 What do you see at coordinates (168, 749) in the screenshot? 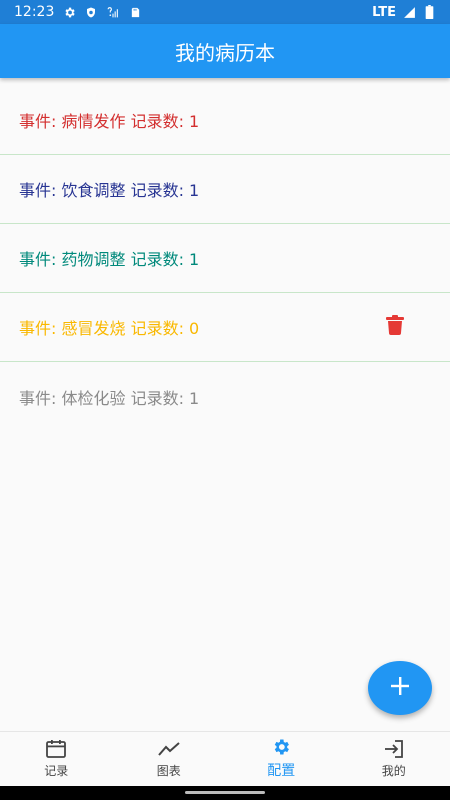
I see `trend-chart-icon` at bounding box center [168, 749].